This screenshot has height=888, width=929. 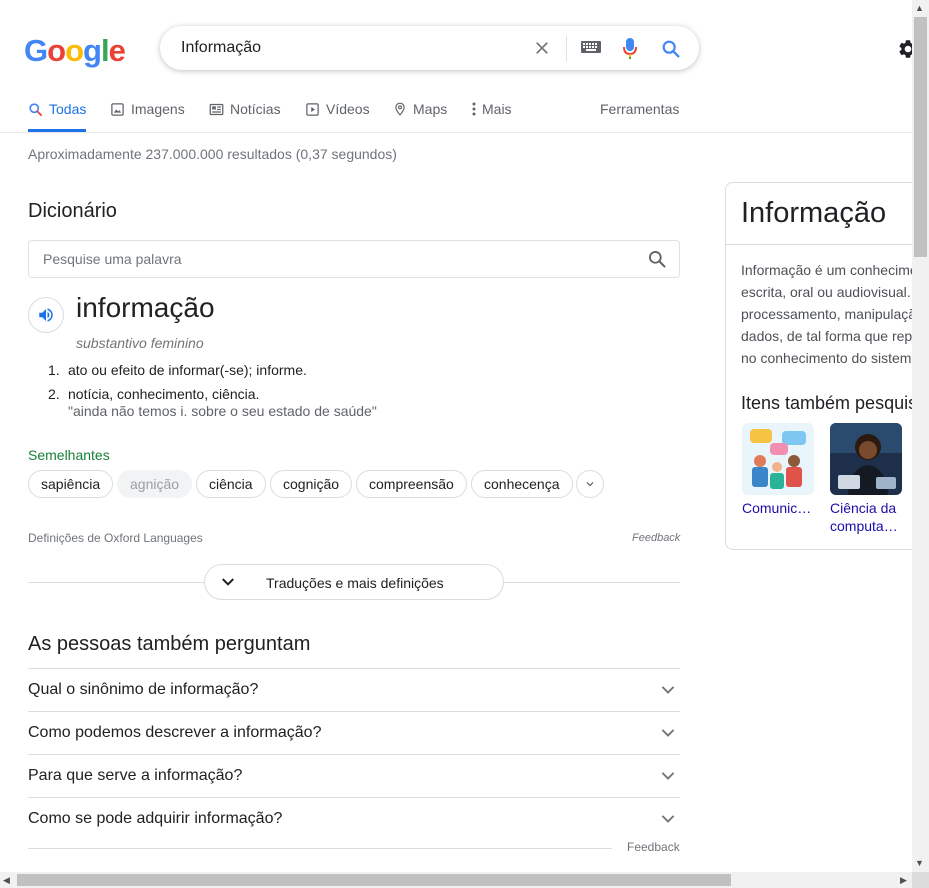 I want to click on similar-chip: conhecença, so click(x=522, y=484).